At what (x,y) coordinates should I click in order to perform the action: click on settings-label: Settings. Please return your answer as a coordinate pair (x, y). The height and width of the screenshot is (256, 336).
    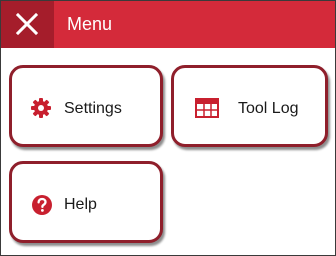
    Looking at the image, I should click on (93, 108).